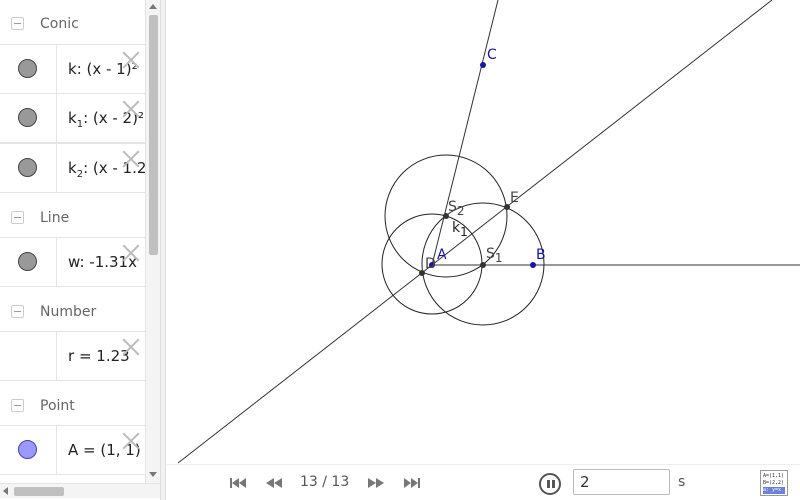  I want to click on algebra-item-A: A = (1, 1), so click(72, 450).